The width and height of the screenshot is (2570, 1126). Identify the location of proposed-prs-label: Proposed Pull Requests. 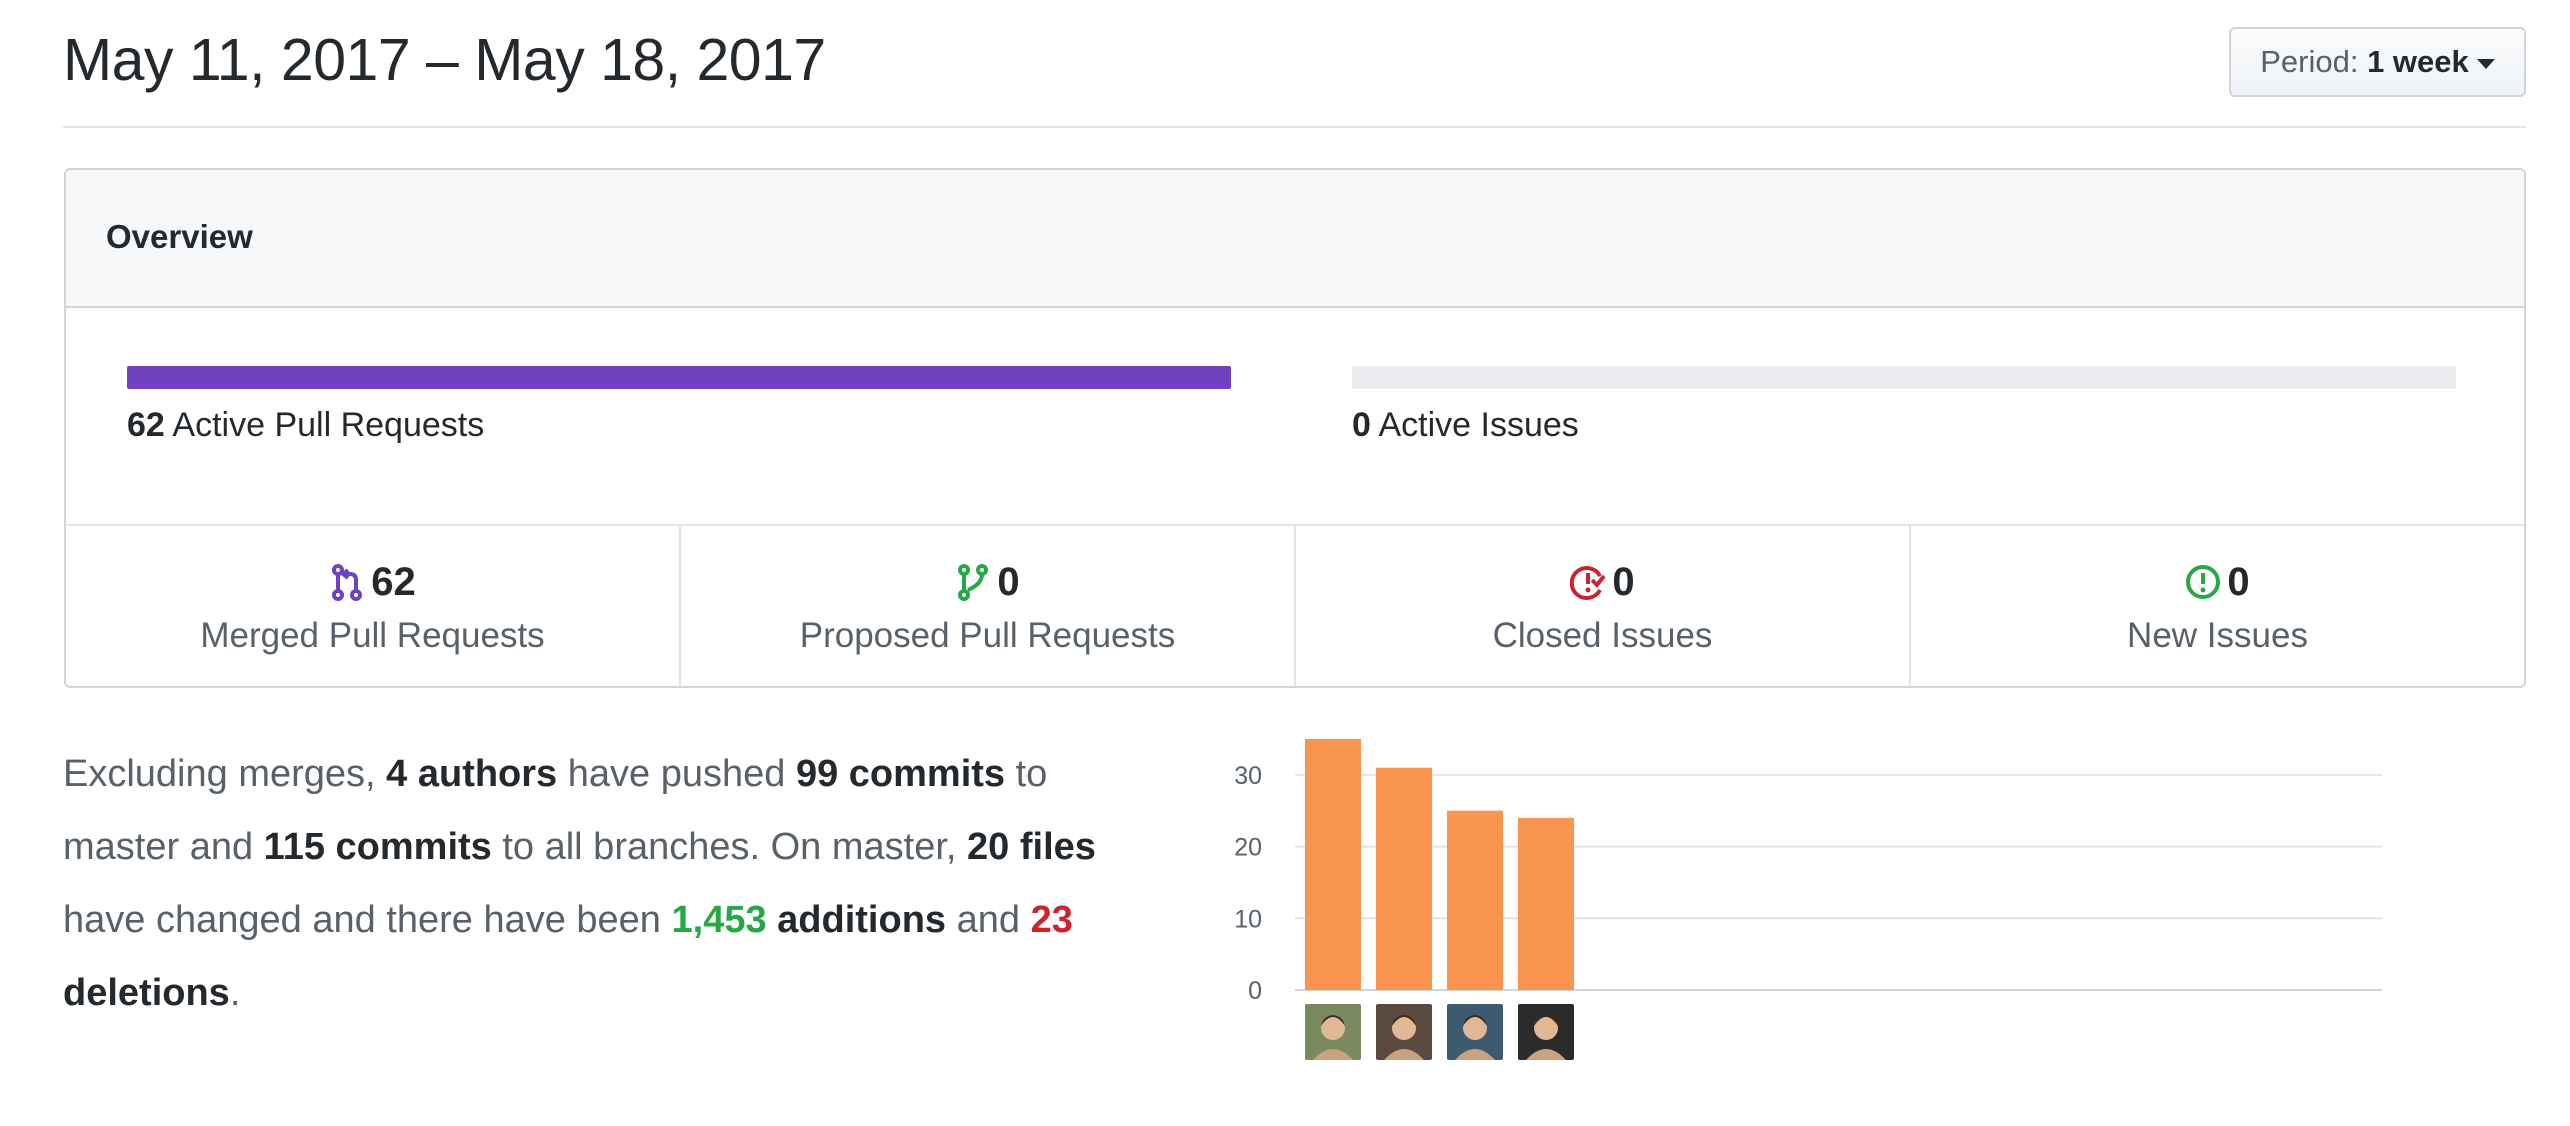
(987, 635).